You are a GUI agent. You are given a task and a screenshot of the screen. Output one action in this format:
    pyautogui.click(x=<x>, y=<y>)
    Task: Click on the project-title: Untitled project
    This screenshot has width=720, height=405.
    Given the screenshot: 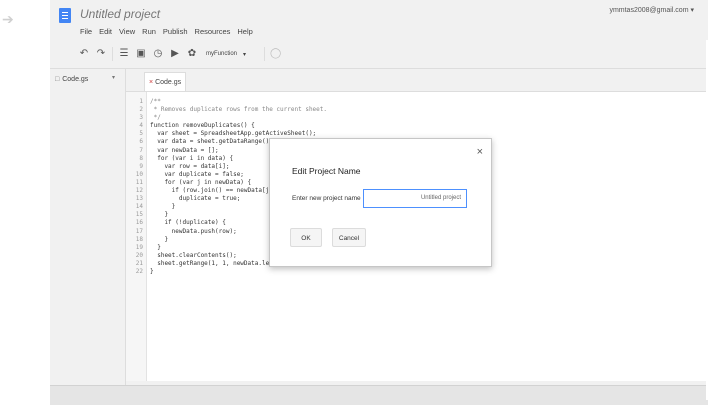 What is the action you would take?
    pyautogui.click(x=120, y=14)
    